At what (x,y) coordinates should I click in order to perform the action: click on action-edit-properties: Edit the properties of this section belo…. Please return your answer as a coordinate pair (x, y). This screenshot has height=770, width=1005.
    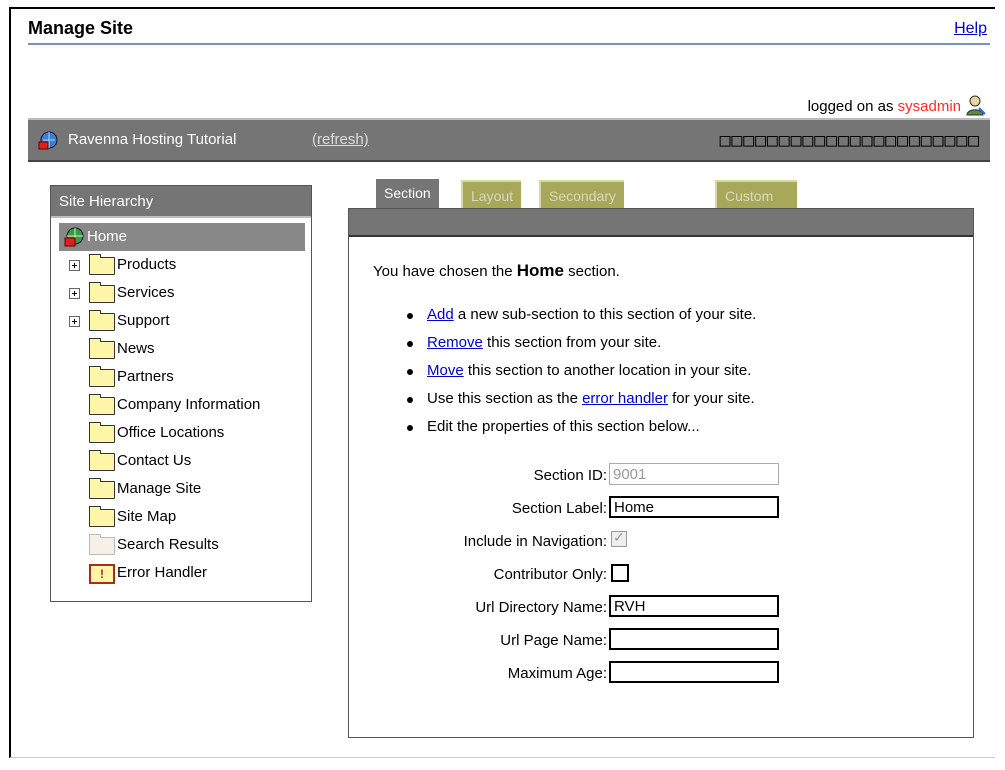
    Looking at the image, I should click on (579, 427).